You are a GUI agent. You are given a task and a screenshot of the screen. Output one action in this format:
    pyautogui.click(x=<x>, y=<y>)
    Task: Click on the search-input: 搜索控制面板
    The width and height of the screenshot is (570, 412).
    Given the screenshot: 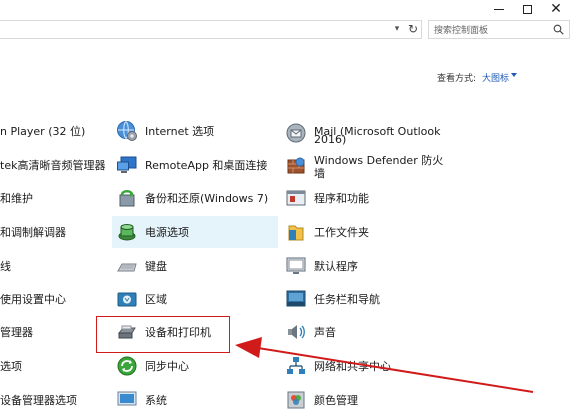 What is the action you would take?
    pyautogui.click(x=499, y=29)
    